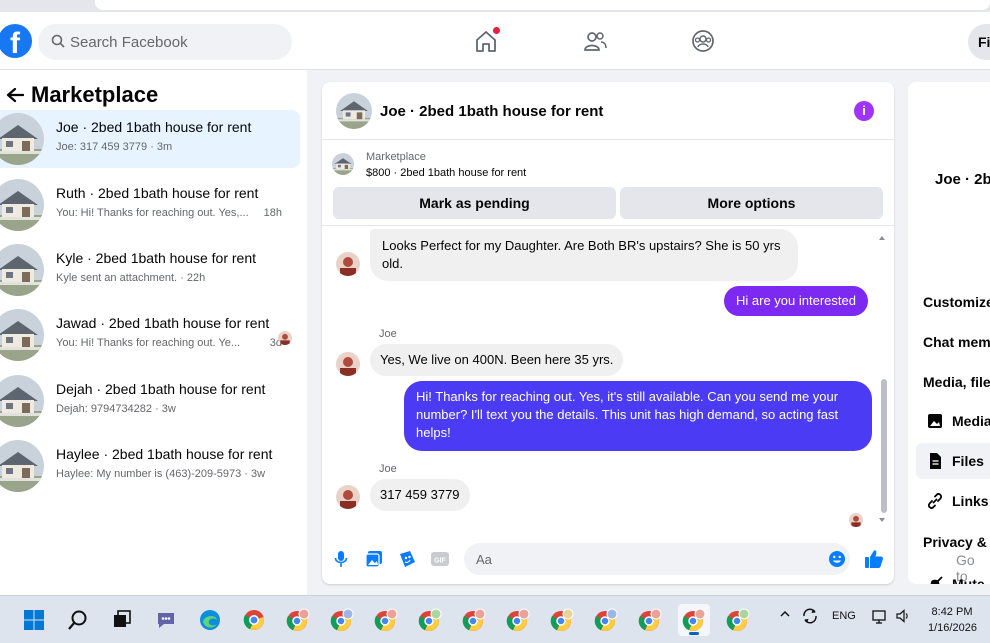 Image resolution: width=990 pixels, height=643 pixels. Describe the element at coordinates (641, 559) in the screenshot. I see `message-input` at that location.